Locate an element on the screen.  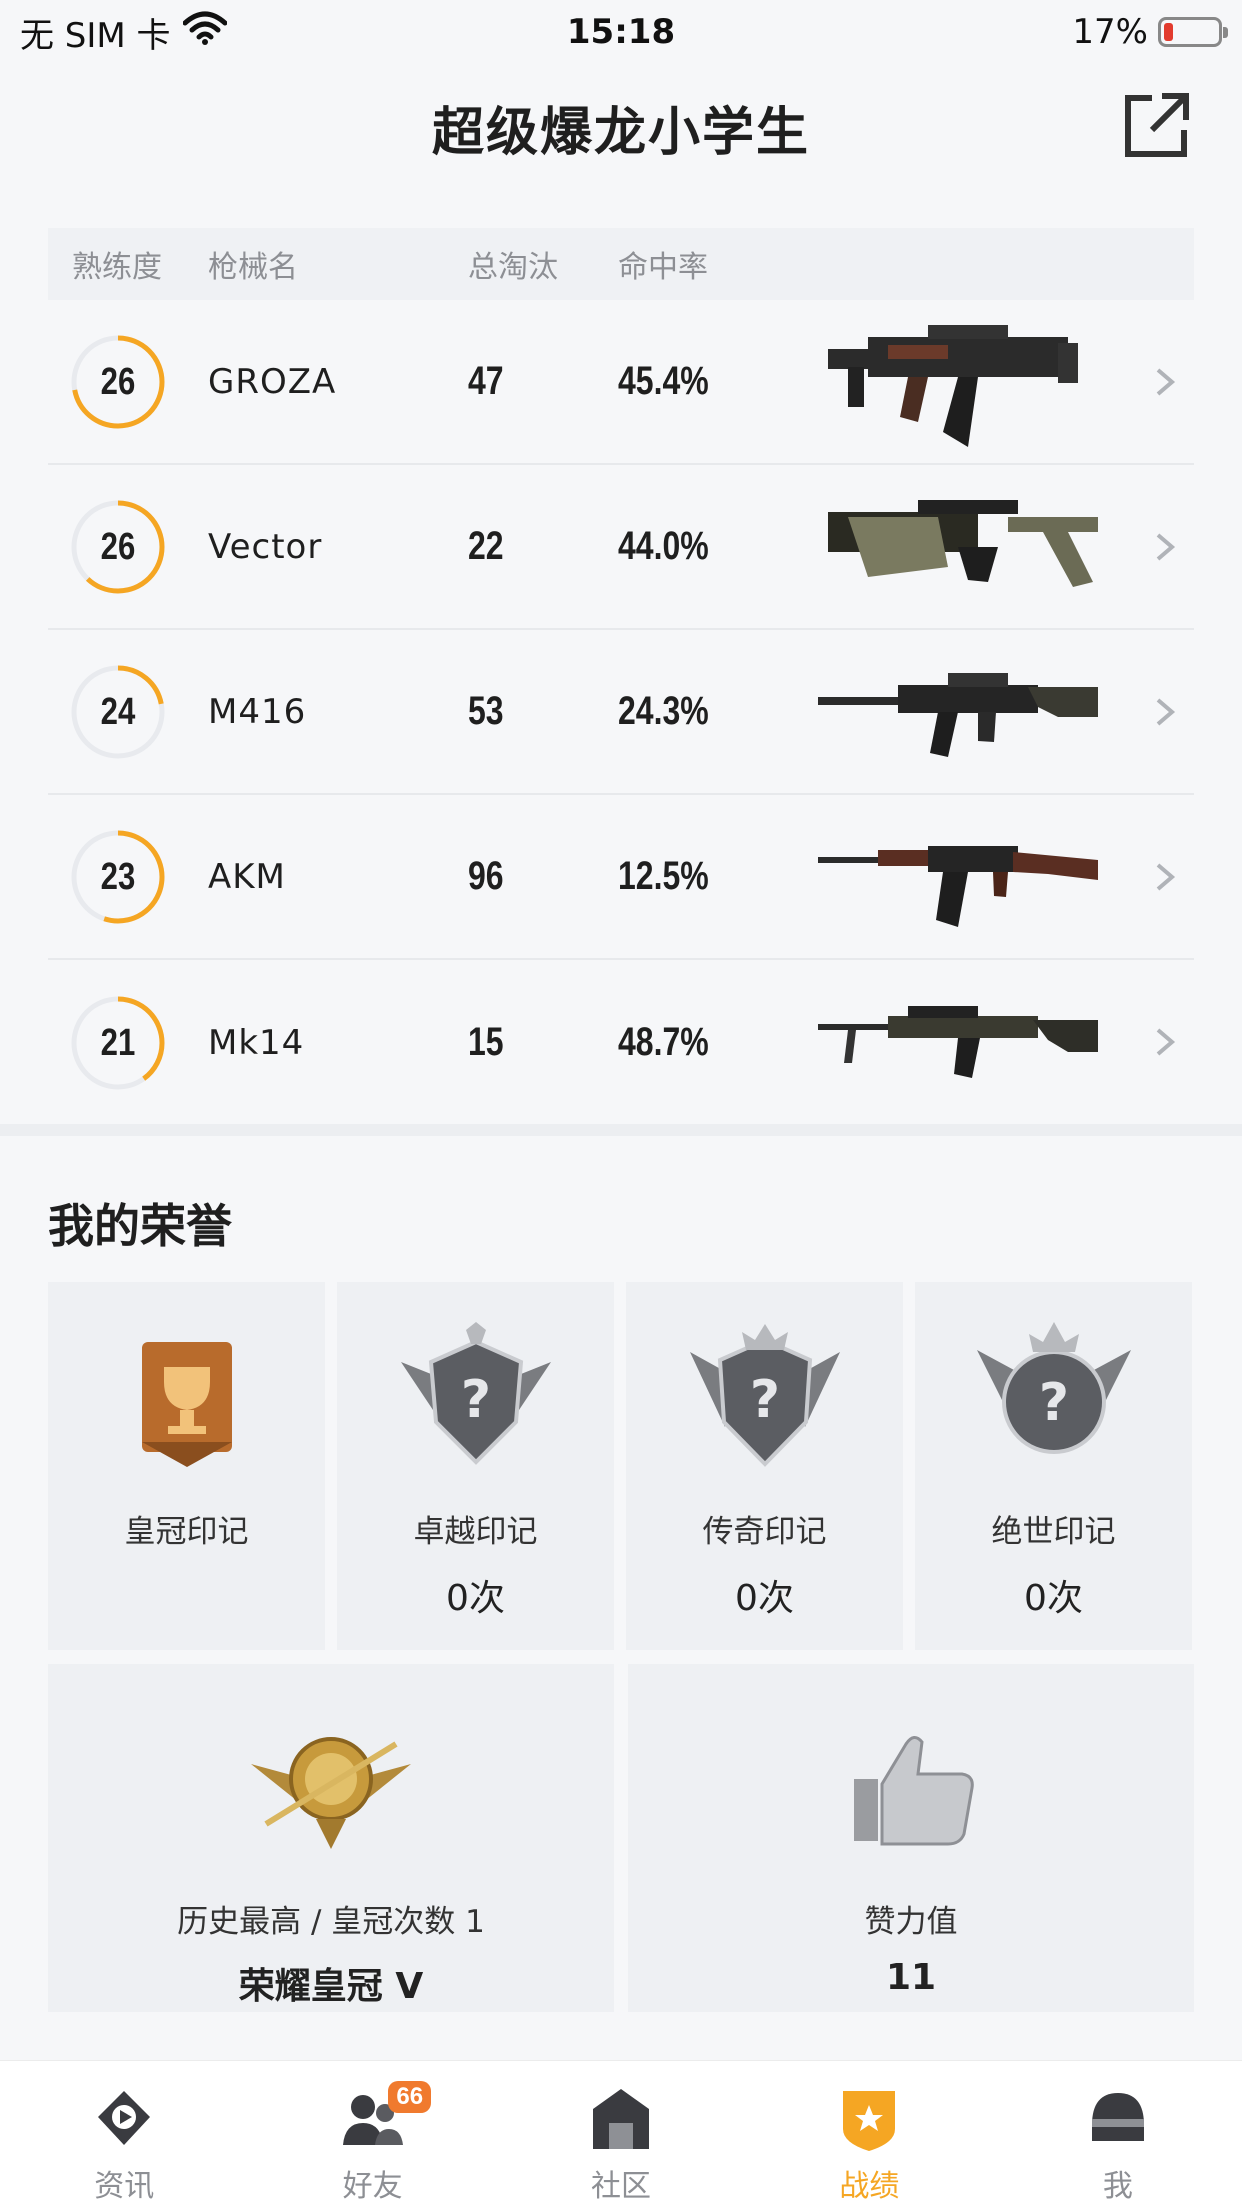
status-right: 17% is located at coordinates (1150, 32).